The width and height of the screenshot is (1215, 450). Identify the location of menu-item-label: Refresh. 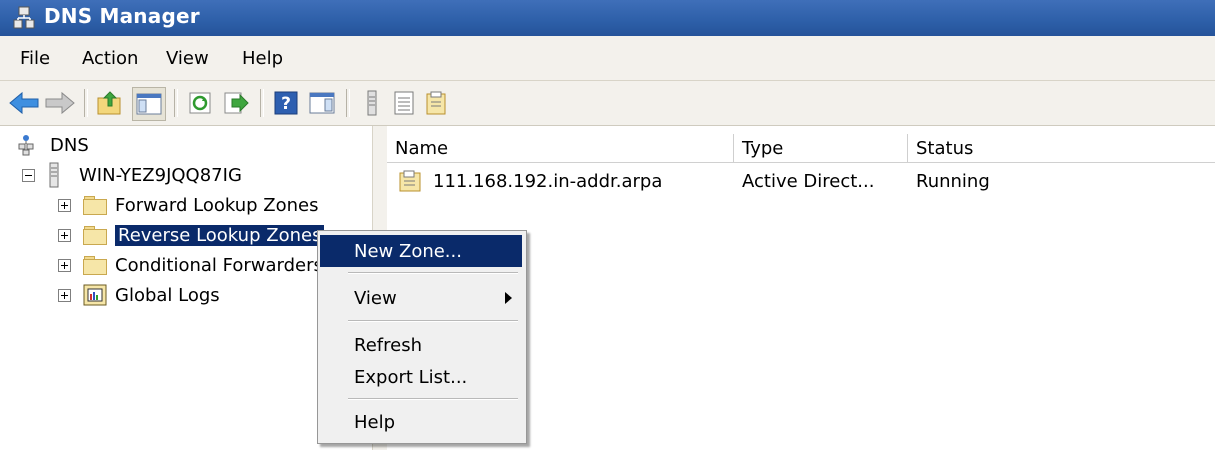
(388, 345).